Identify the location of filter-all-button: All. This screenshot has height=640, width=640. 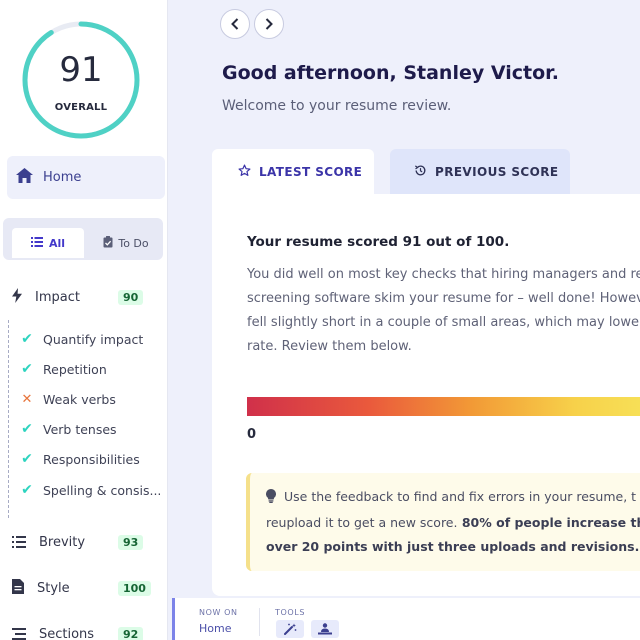
(48, 243).